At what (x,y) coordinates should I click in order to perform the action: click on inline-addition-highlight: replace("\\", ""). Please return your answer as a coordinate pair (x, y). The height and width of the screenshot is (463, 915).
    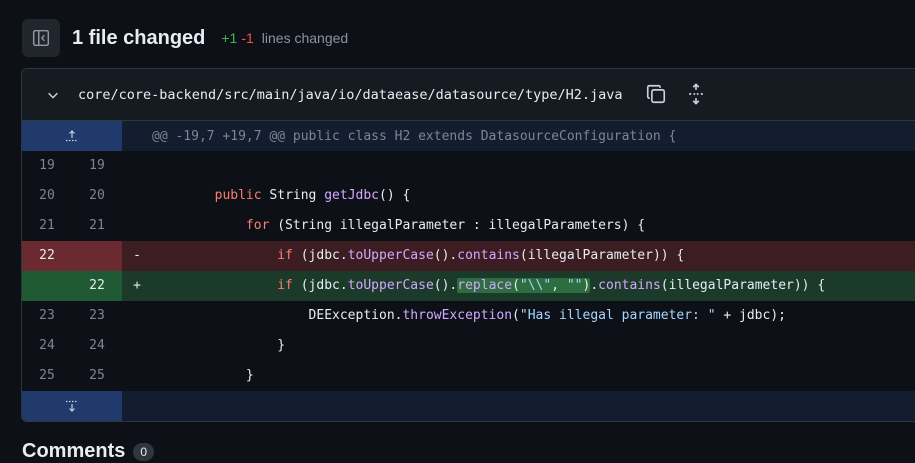
    Looking at the image, I should click on (524, 285).